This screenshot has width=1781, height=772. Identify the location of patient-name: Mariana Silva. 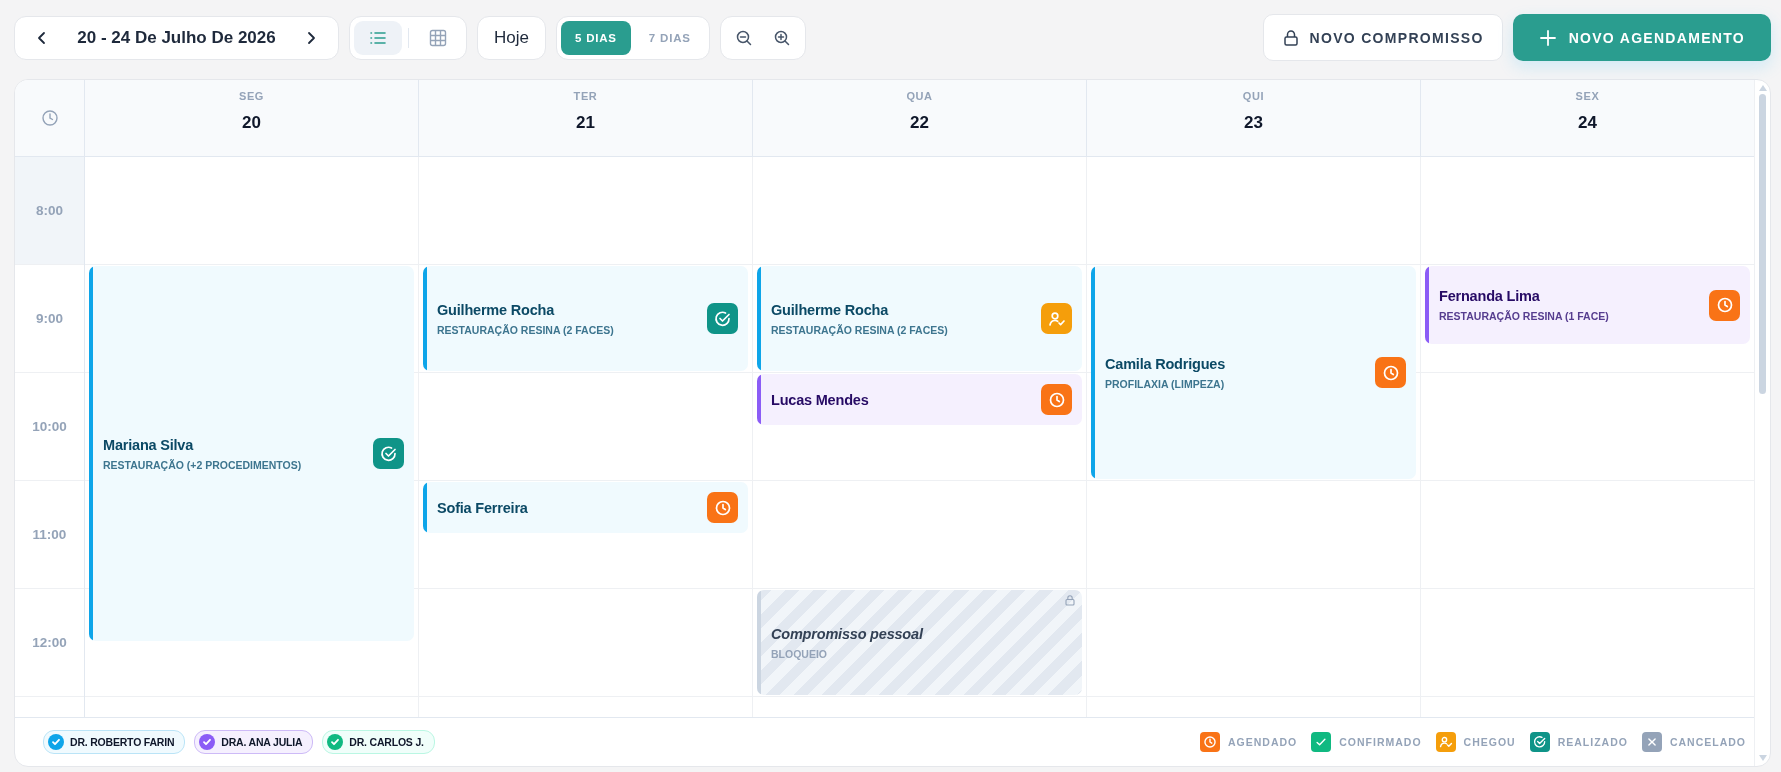
(149, 444).